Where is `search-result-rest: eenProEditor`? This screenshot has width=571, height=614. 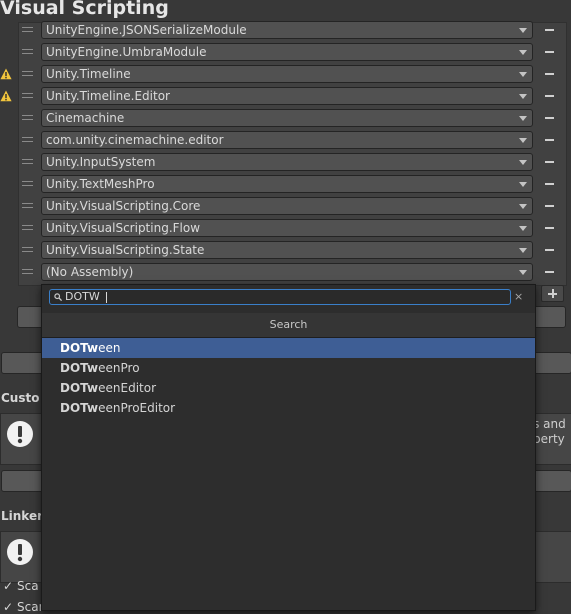
search-result-rest: eenProEditor is located at coordinates (137, 408).